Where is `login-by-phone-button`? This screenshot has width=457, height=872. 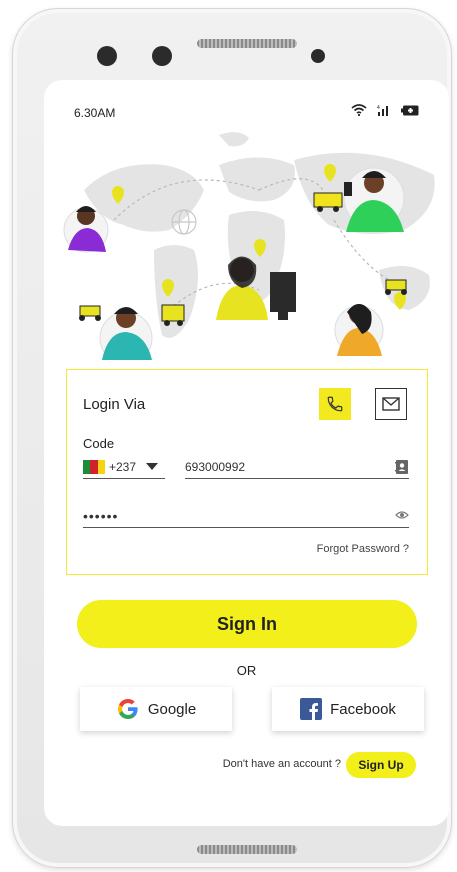
login-by-phone-button is located at coordinates (335, 404).